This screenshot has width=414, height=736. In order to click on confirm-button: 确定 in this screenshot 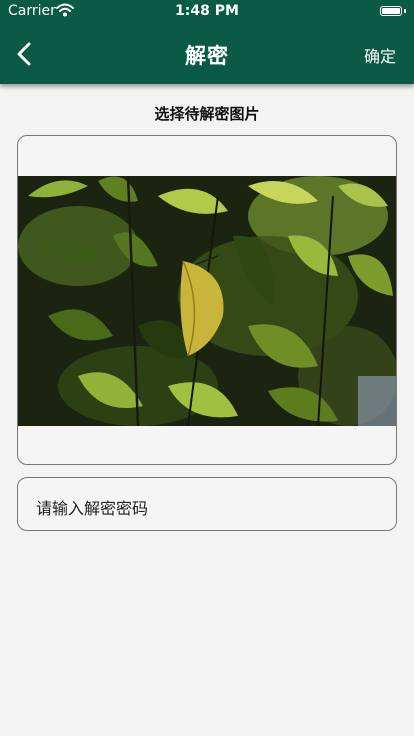, I will do `click(380, 55)`.